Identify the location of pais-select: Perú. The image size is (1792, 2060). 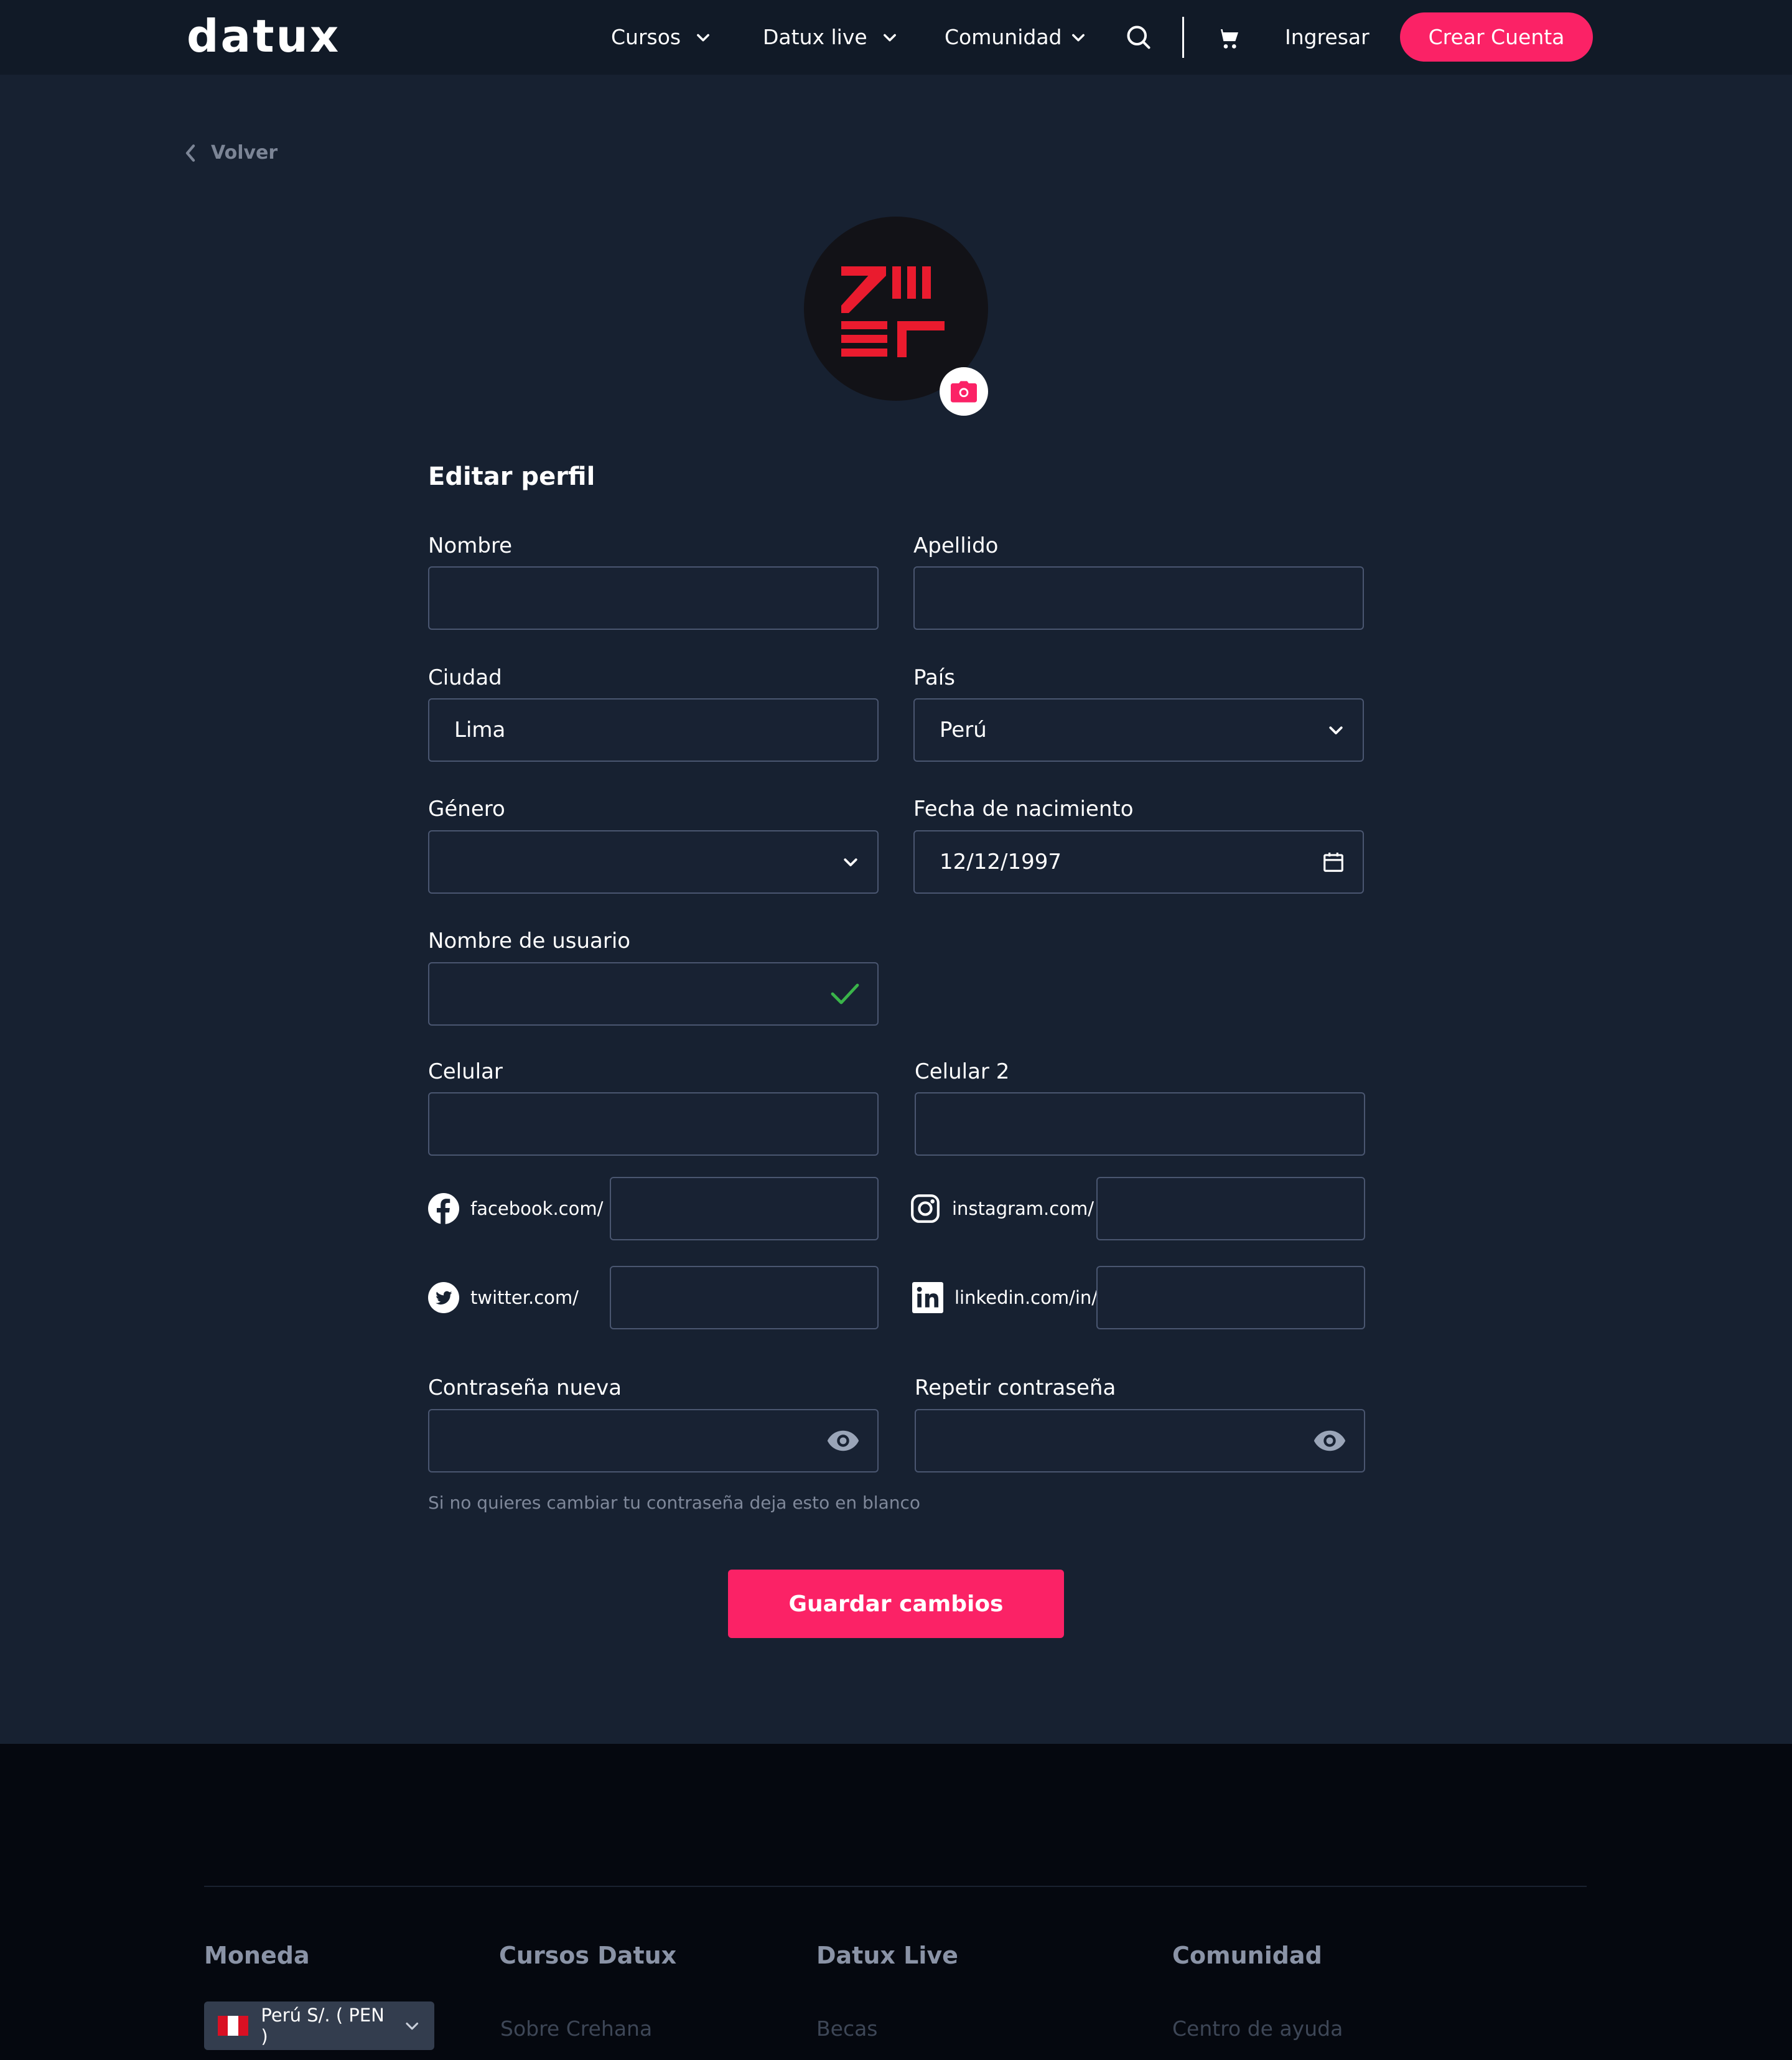
(1138, 730).